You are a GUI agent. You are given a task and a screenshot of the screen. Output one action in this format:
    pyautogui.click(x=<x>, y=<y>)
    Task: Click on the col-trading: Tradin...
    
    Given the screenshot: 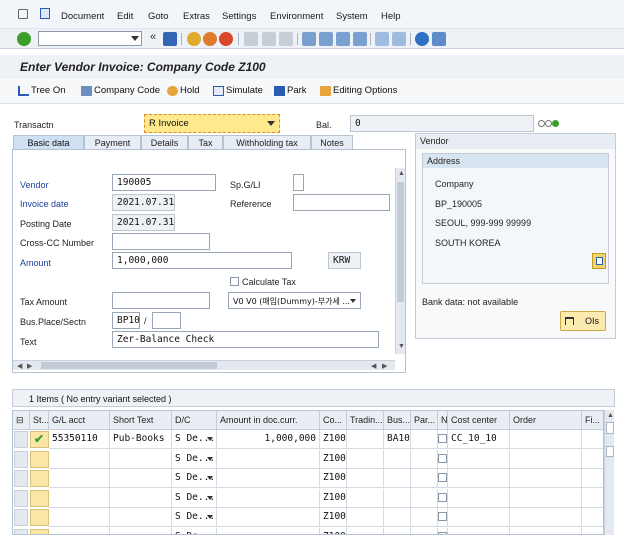 What is the action you would take?
    pyautogui.click(x=365, y=420)
    